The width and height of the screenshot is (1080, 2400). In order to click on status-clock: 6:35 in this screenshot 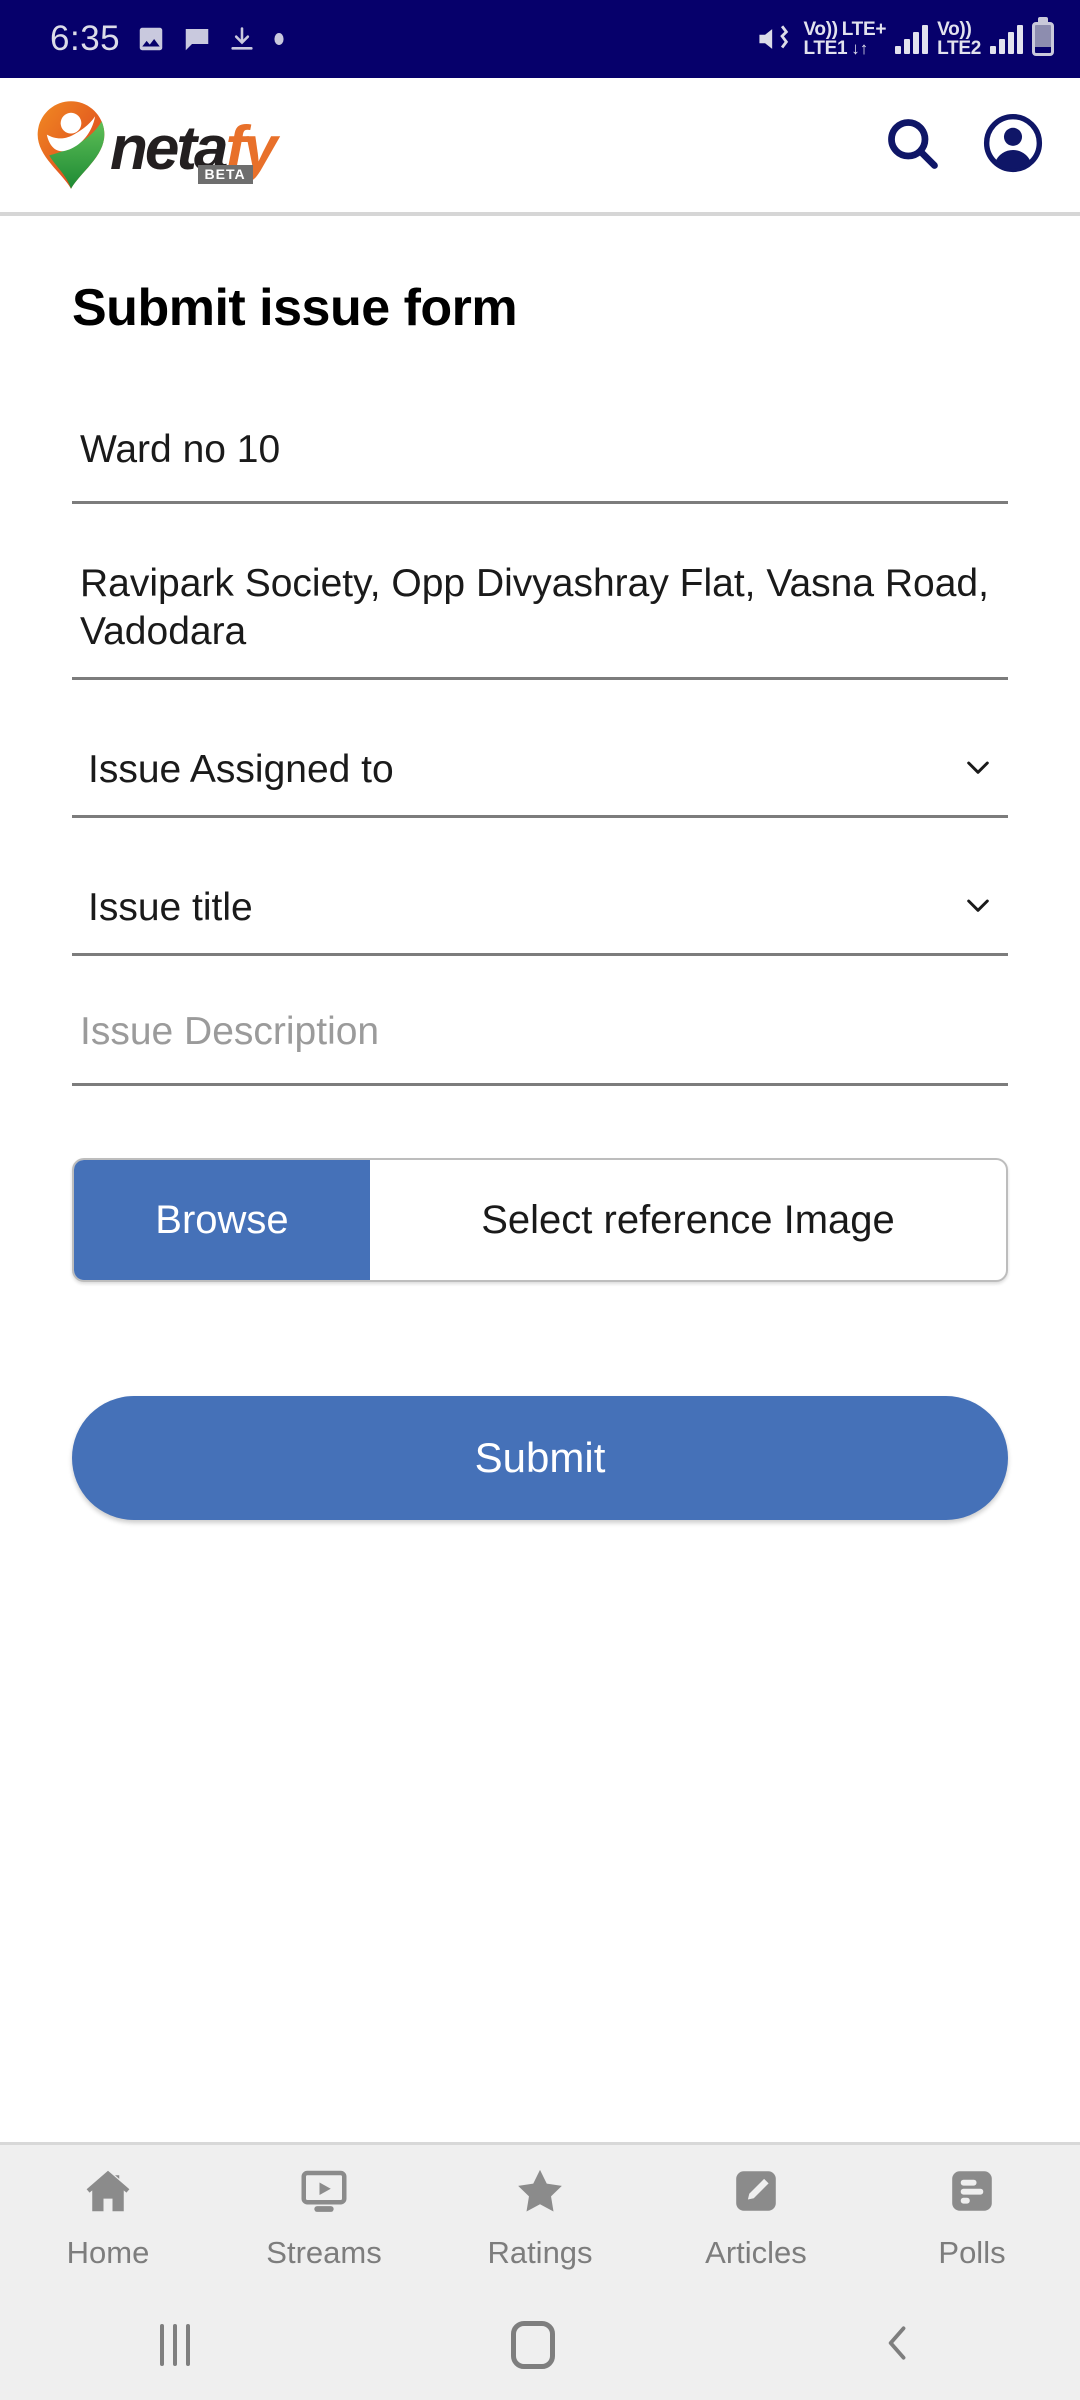, I will do `click(85, 38)`.